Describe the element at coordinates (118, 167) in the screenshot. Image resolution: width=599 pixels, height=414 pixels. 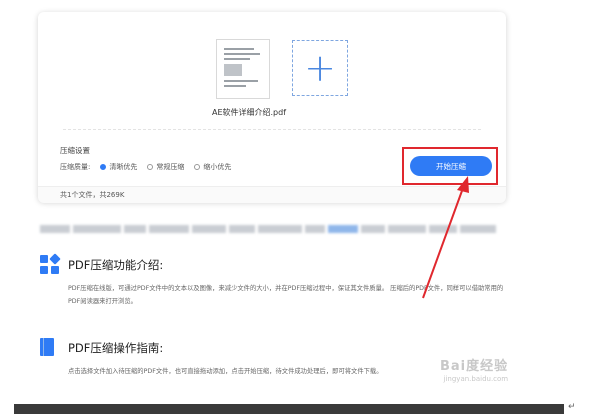
I see `quality-option-clear: 清晰优先` at that location.